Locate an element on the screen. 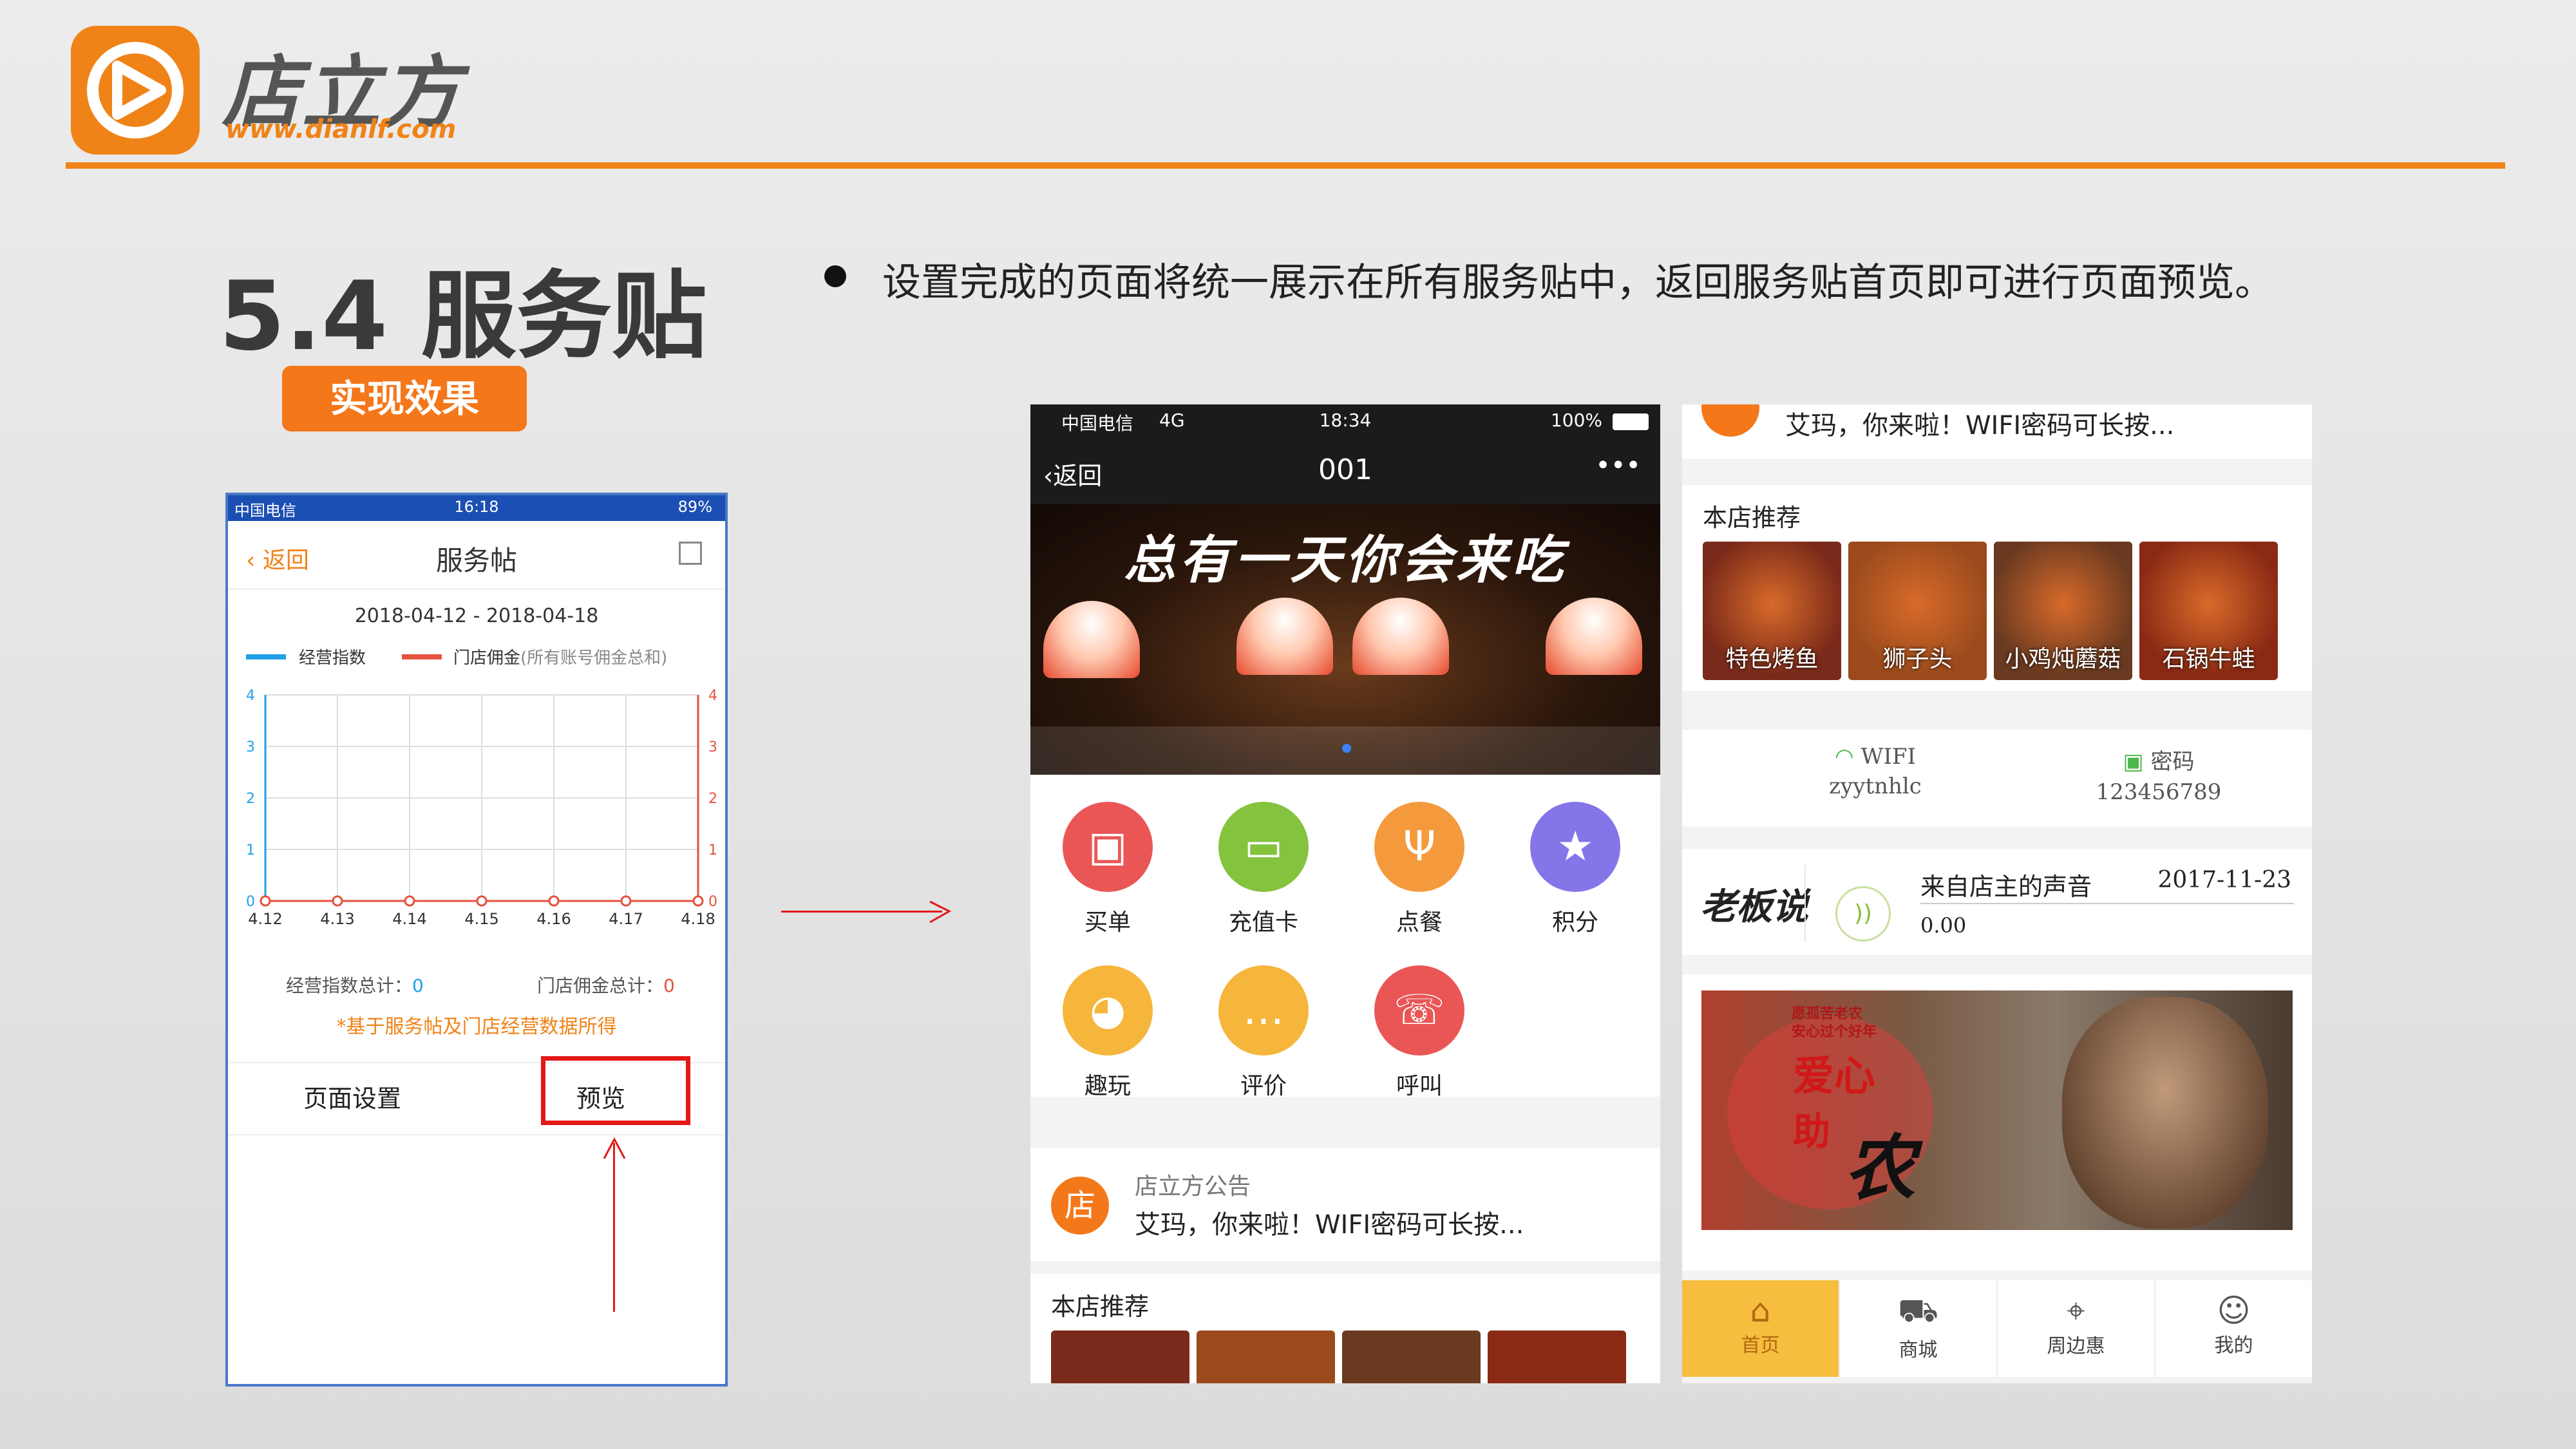  function-label: 积分 is located at coordinates (1576, 920).